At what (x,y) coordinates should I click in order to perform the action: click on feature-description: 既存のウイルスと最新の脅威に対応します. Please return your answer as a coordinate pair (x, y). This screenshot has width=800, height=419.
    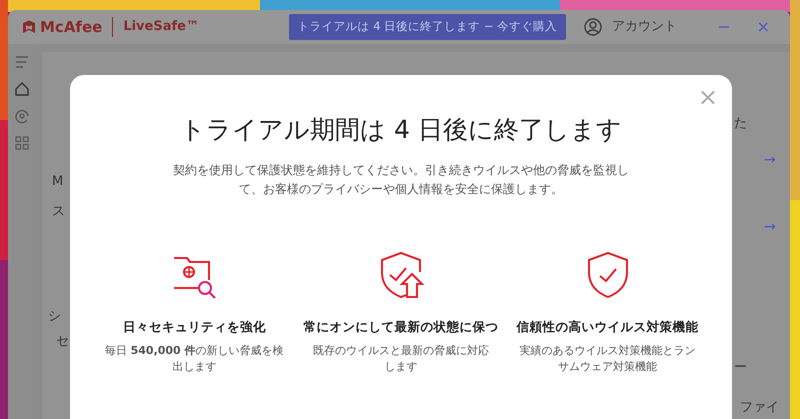
    Looking at the image, I should click on (401, 359).